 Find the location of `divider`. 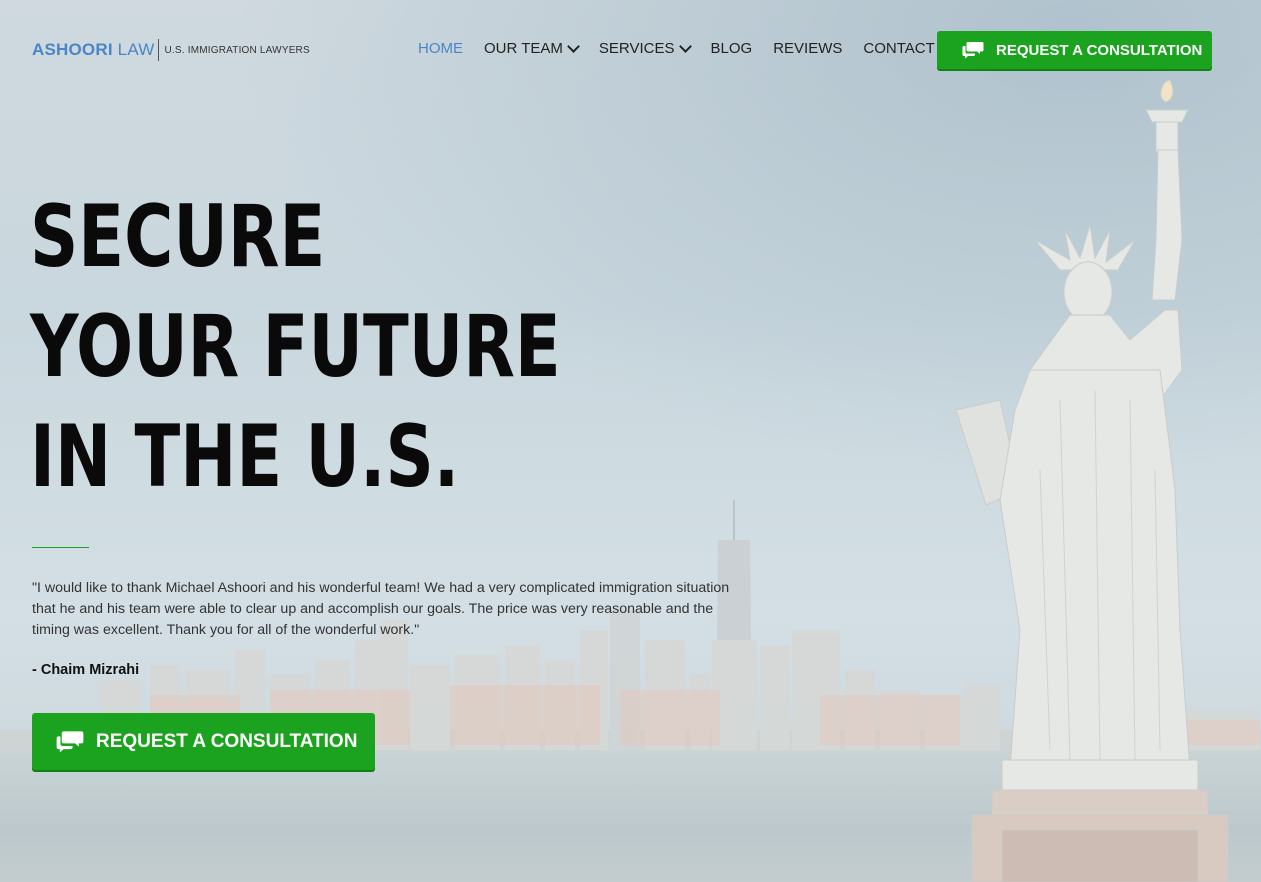

divider is located at coordinates (60, 547).